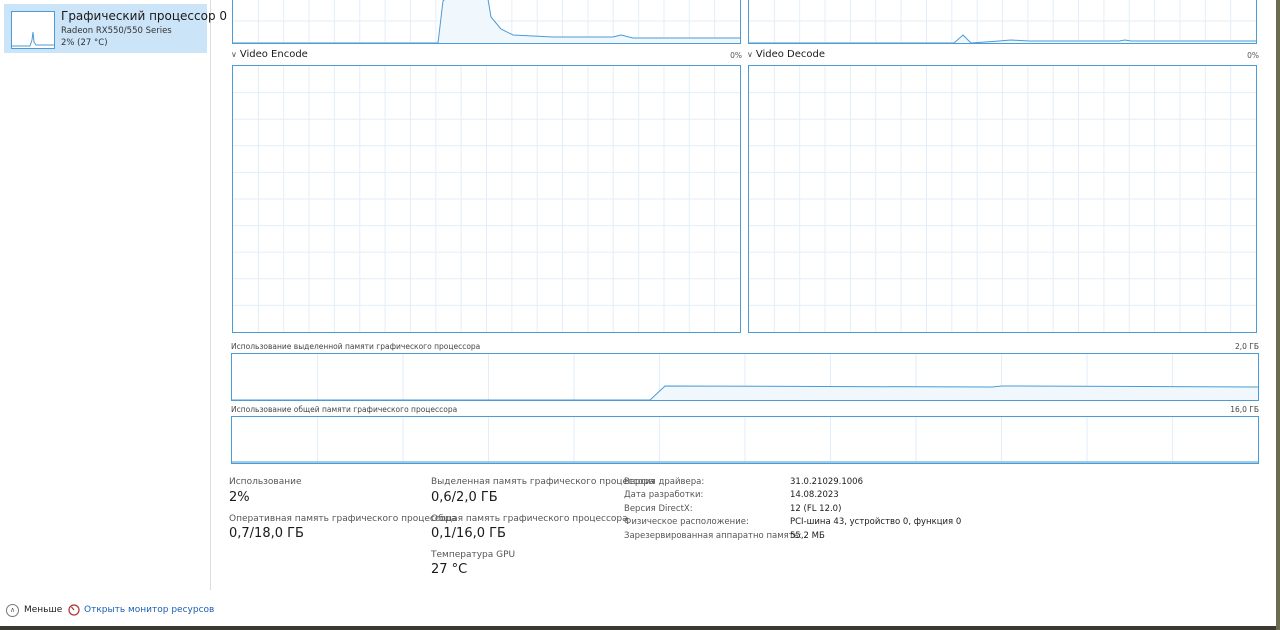  I want to click on gpu-thumbnail-graph, so click(33, 30).